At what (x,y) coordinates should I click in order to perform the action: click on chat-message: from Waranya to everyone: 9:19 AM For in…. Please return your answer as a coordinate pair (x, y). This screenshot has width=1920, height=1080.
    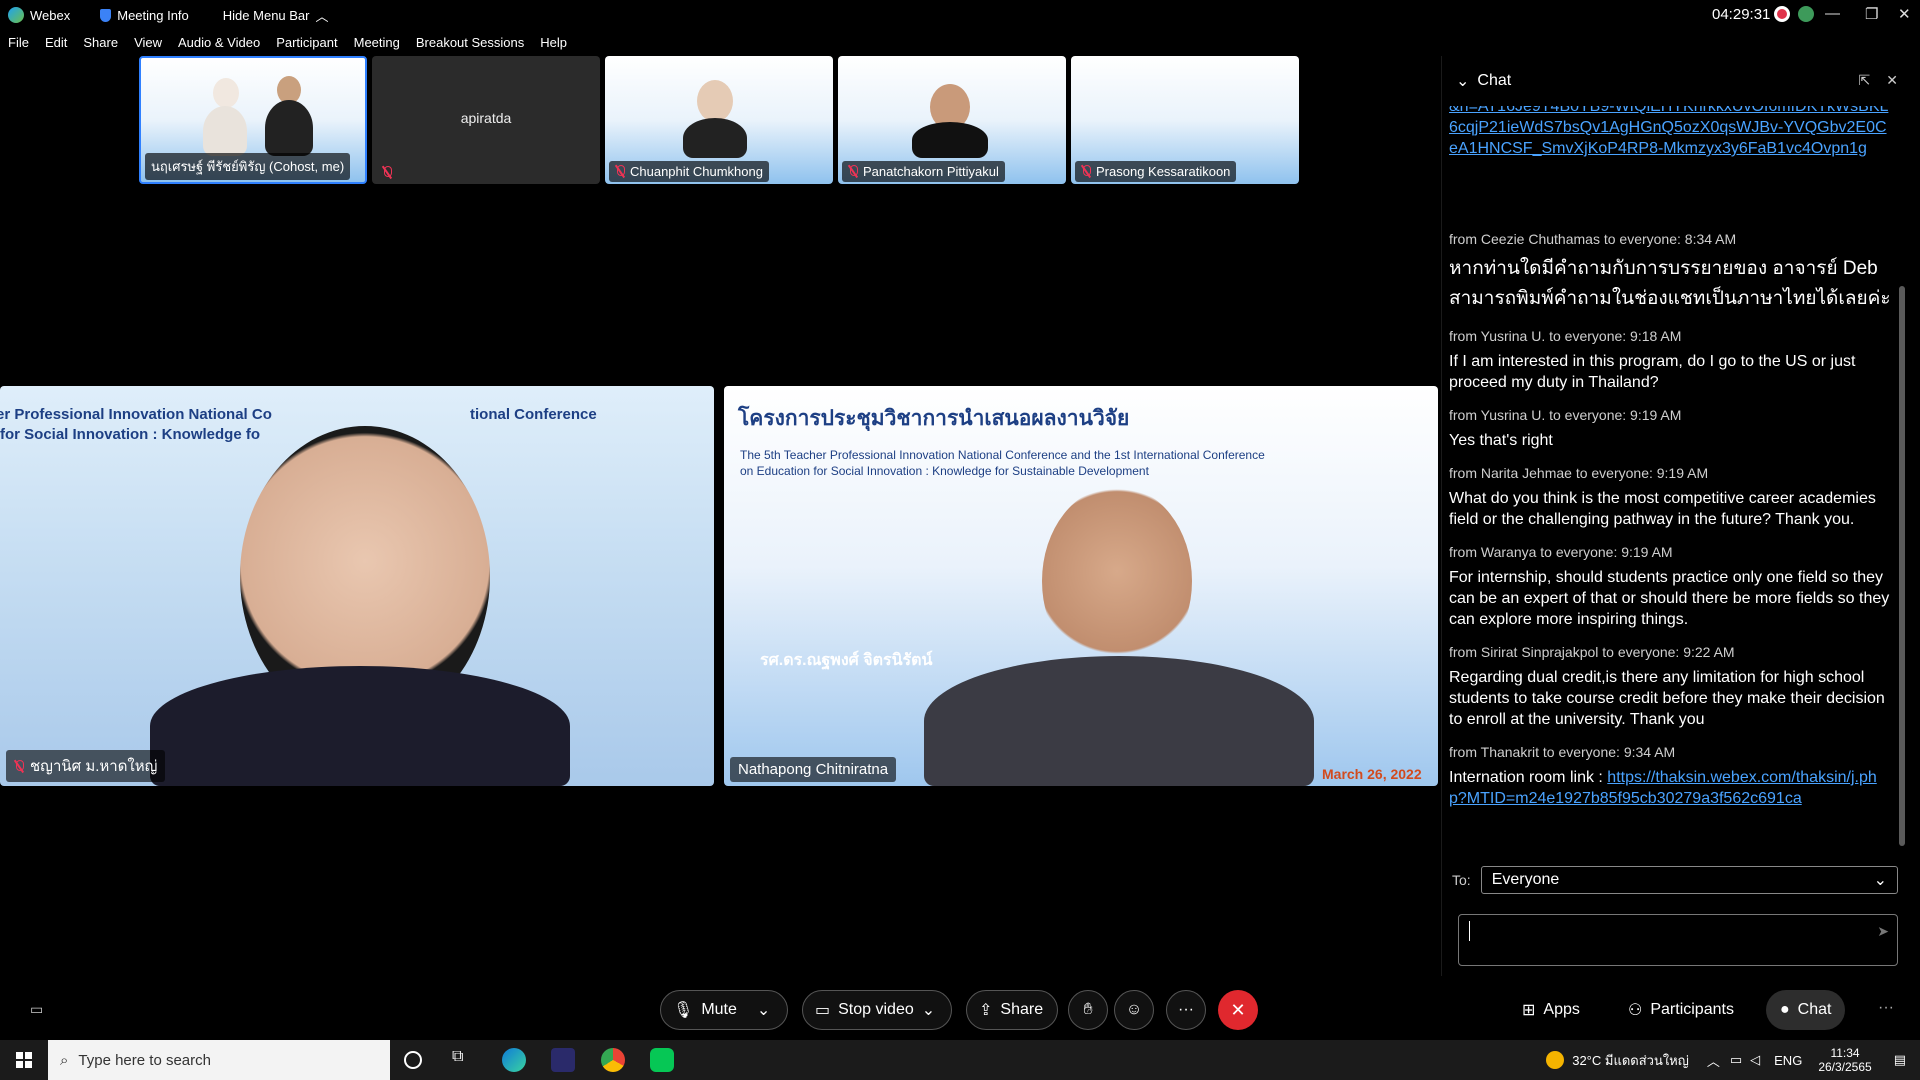
    Looking at the image, I should click on (1669, 586).